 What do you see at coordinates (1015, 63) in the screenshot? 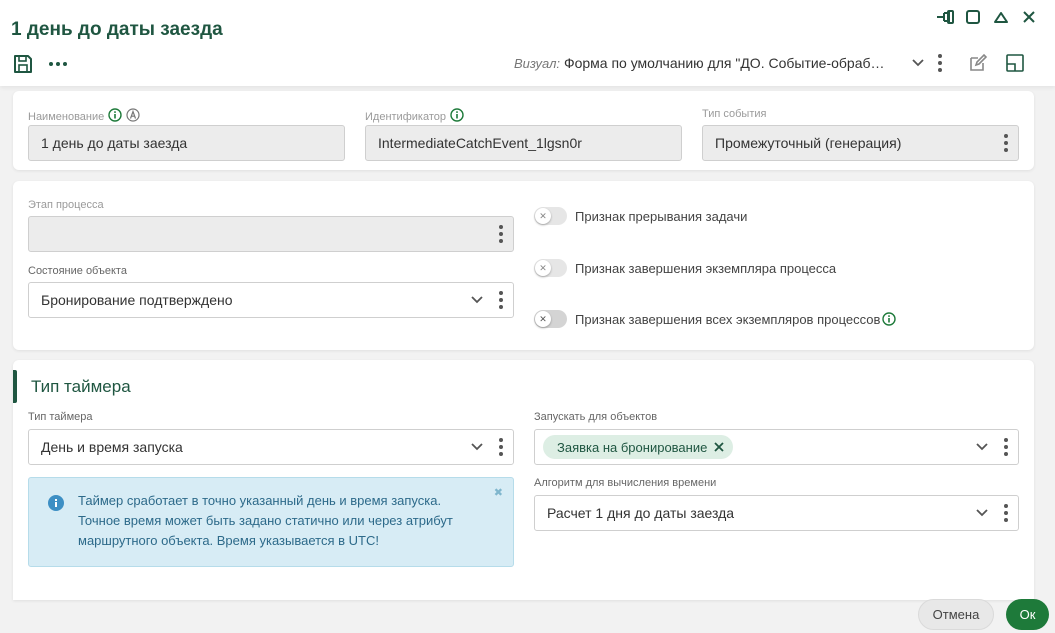
I see `layout-icon` at bounding box center [1015, 63].